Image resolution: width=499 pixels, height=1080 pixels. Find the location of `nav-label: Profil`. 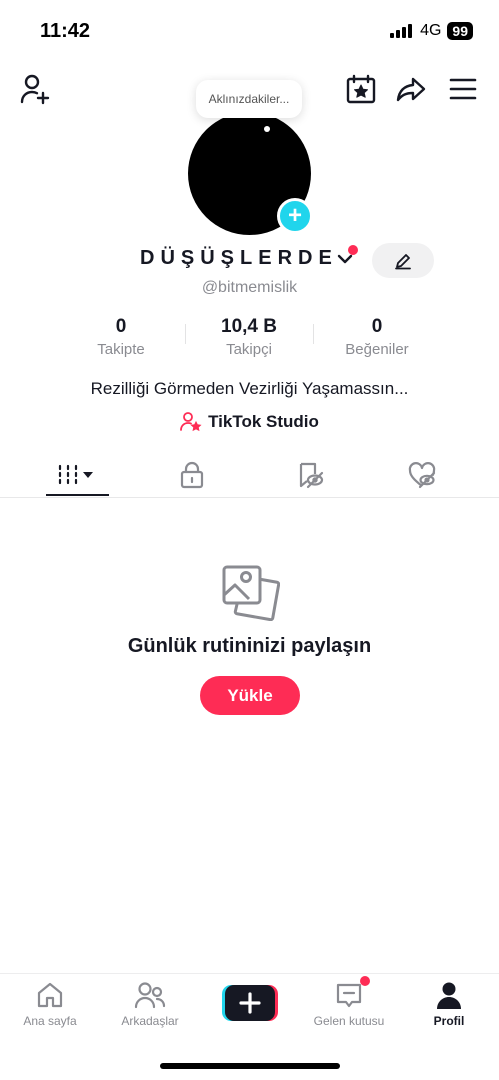

nav-label: Profil is located at coordinates (449, 1021).